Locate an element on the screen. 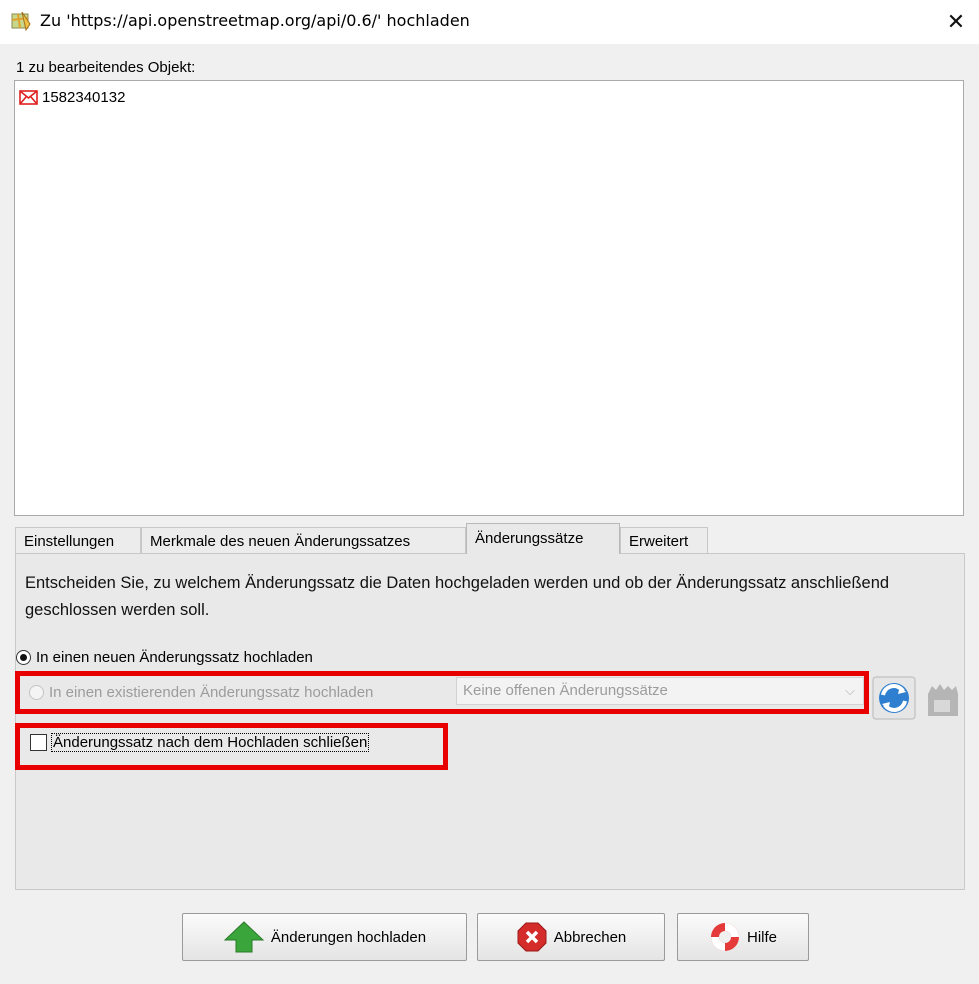  objects-count-label: 1 zu bearbeitendes Objekt: is located at coordinates (106, 67).